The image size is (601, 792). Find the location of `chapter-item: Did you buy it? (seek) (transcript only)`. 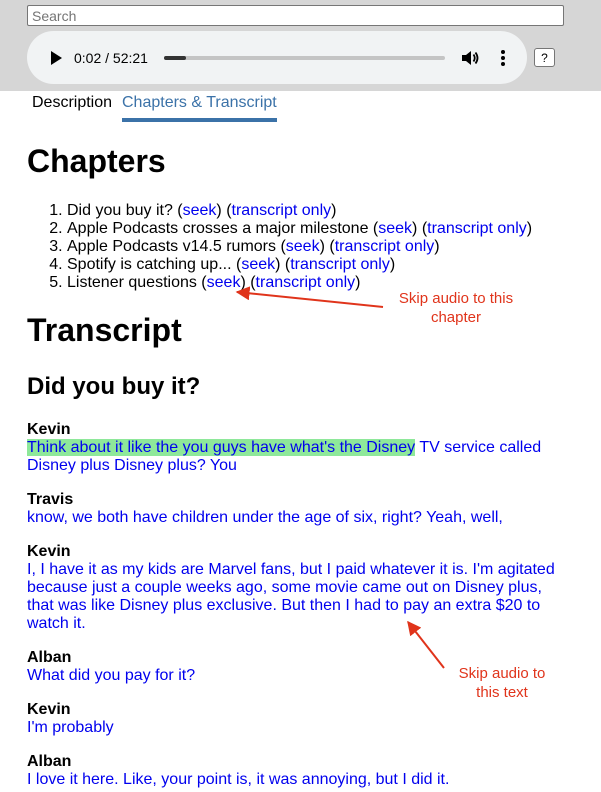

chapter-item: Did you buy it? (seek) (transcript only) is located at coordinates (299, 211).